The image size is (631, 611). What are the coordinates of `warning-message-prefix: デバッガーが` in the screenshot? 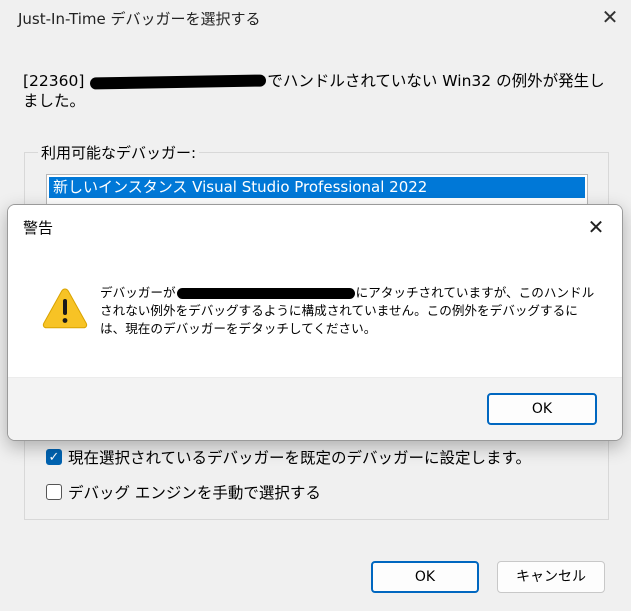 It's located at (138, 292).